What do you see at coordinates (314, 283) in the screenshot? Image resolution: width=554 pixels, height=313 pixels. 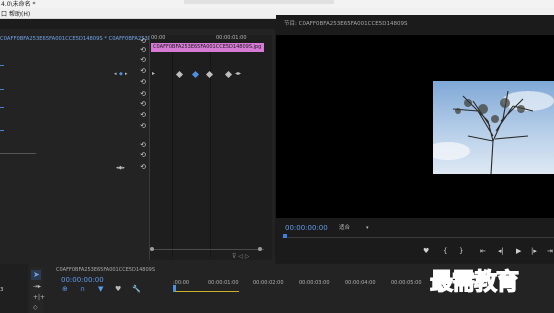 I see `ruler-tick-label: 00:00:03:00` at bounding box center [314, 283].